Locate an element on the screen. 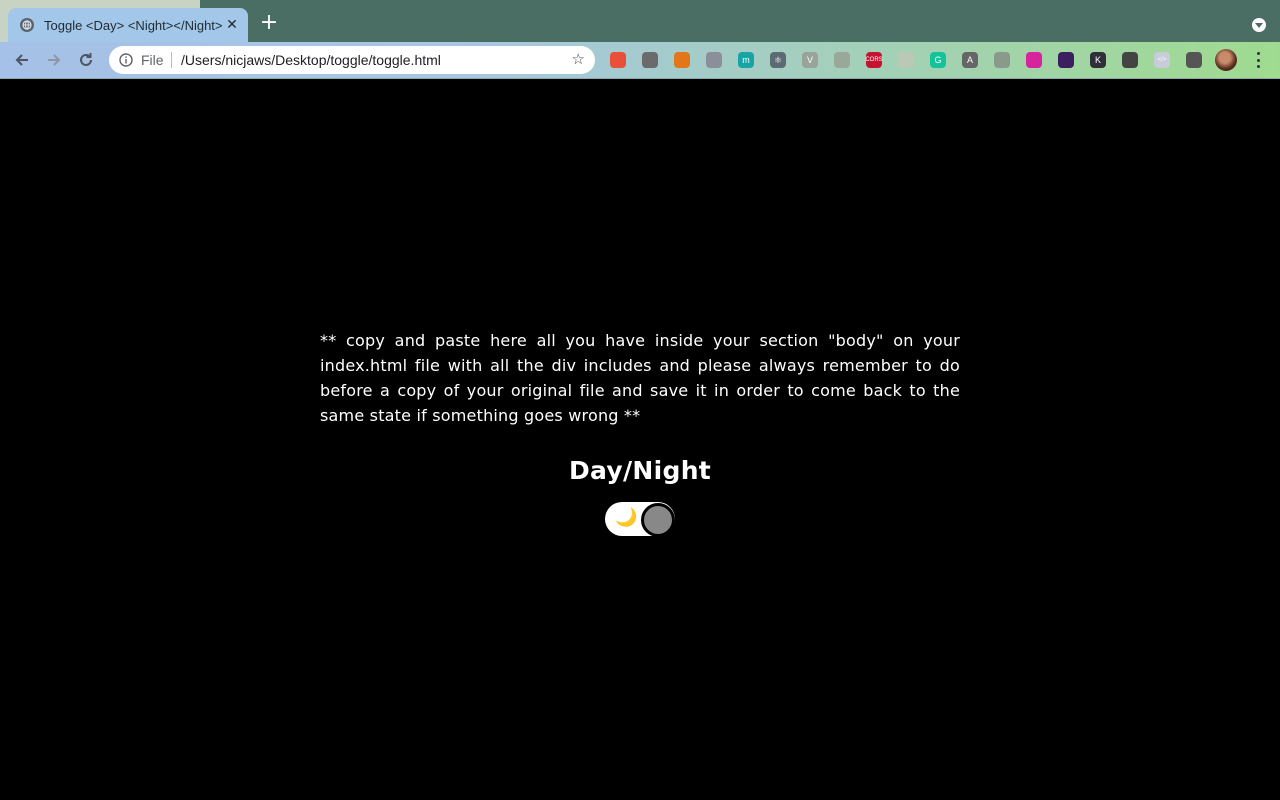 This screenshot has height=800, width=1280. metamask-extension-icon is located at coordinates (682, 60).